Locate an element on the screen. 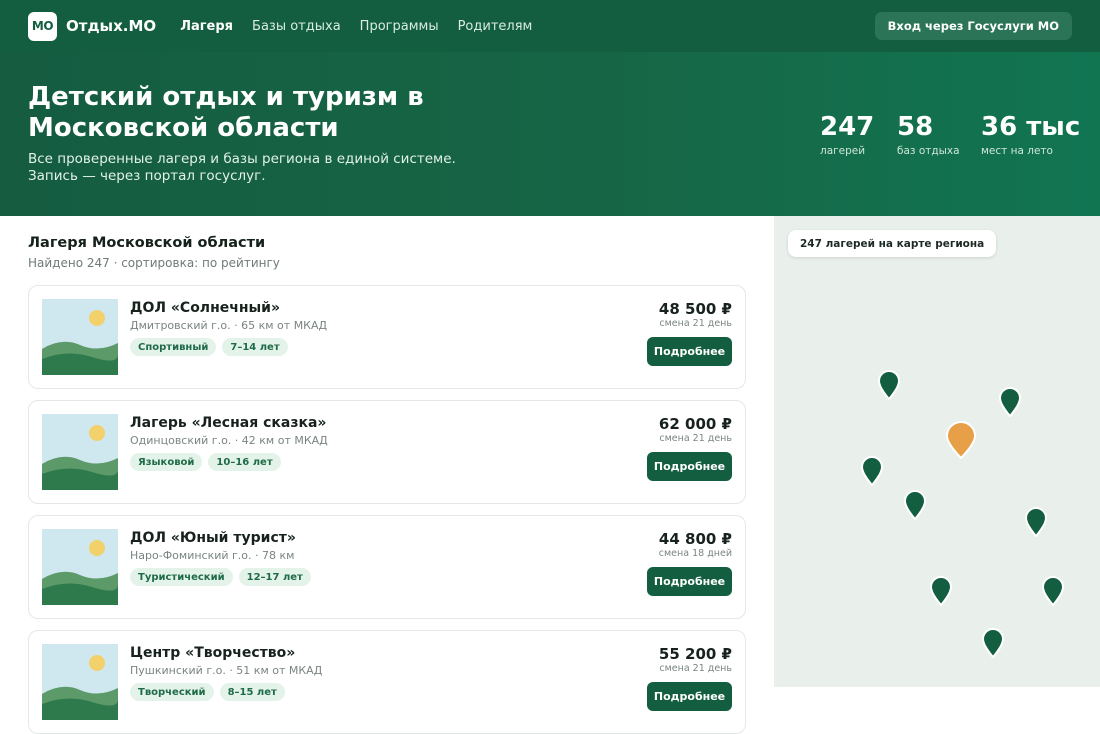  tag-age: 8–15 лет is located at coordinates (252, 692).